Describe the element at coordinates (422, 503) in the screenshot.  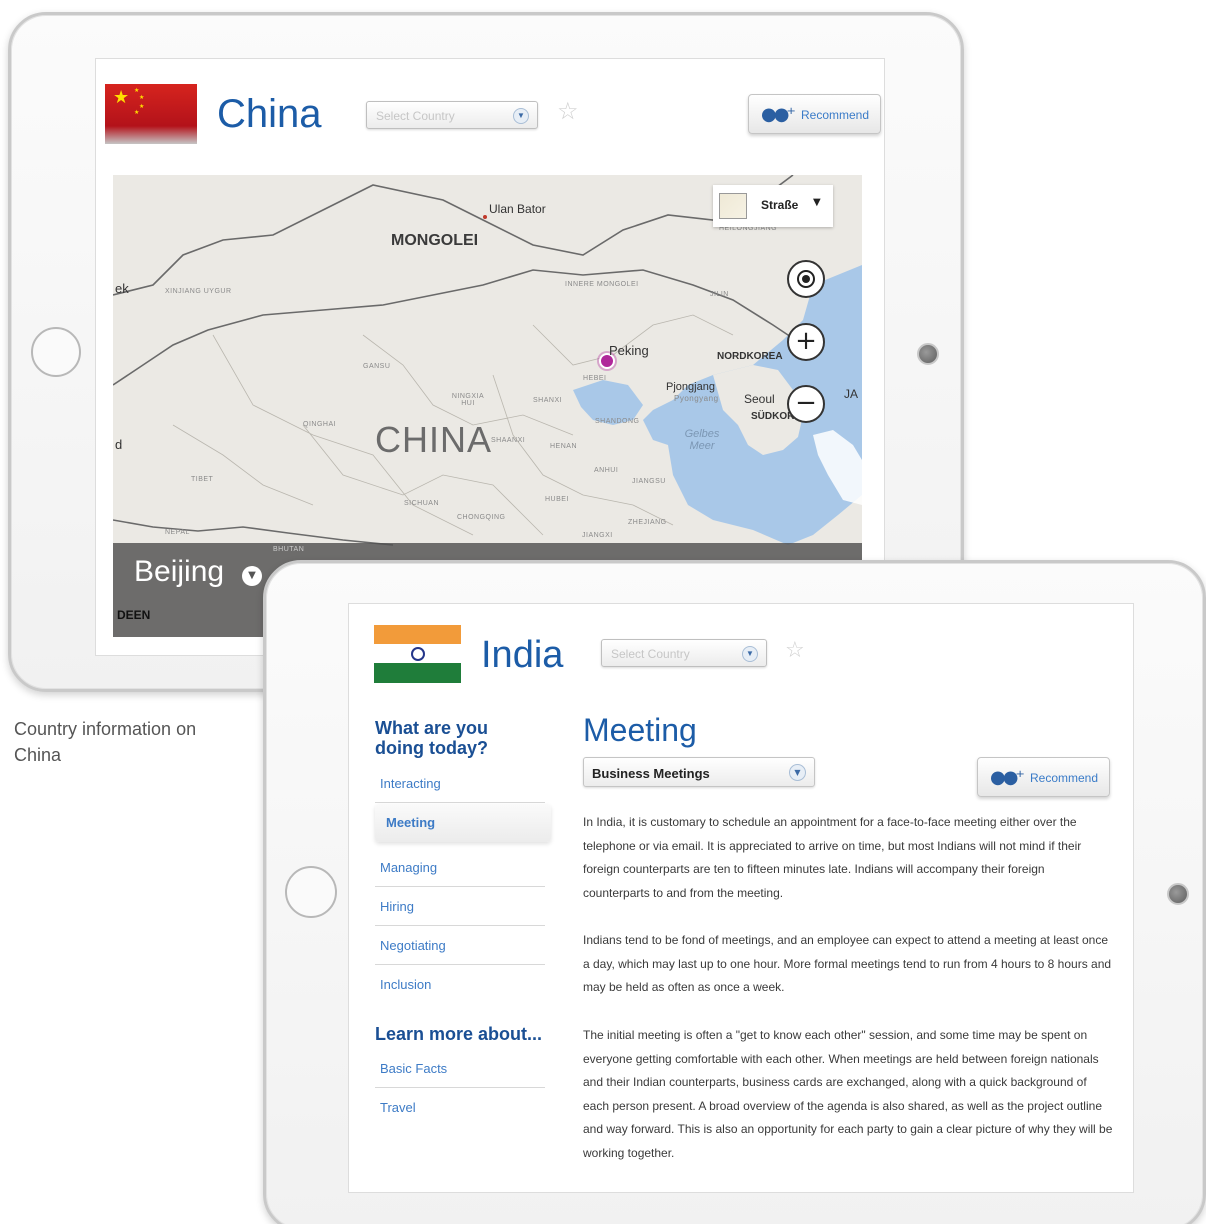
I see `map-label: SICHUAN` at that location.